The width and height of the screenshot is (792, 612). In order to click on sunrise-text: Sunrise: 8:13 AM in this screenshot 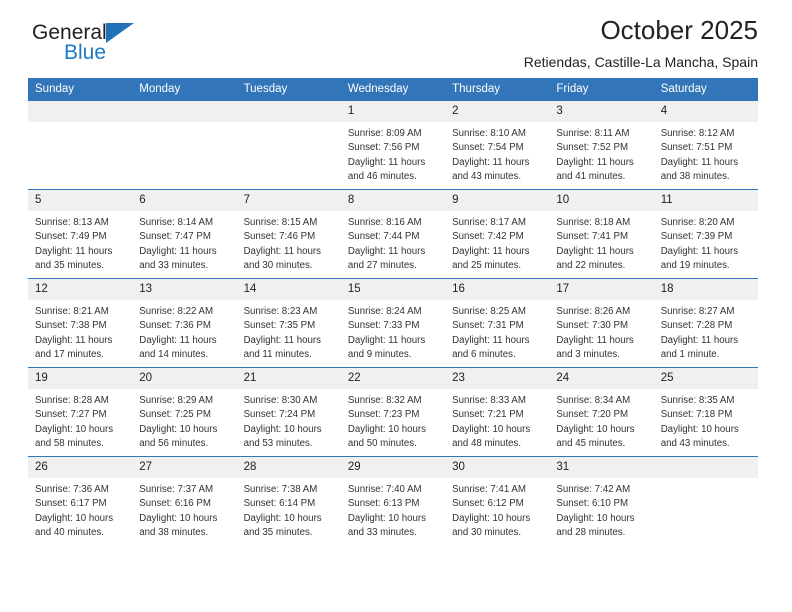, I will do `click(72, 222)`.